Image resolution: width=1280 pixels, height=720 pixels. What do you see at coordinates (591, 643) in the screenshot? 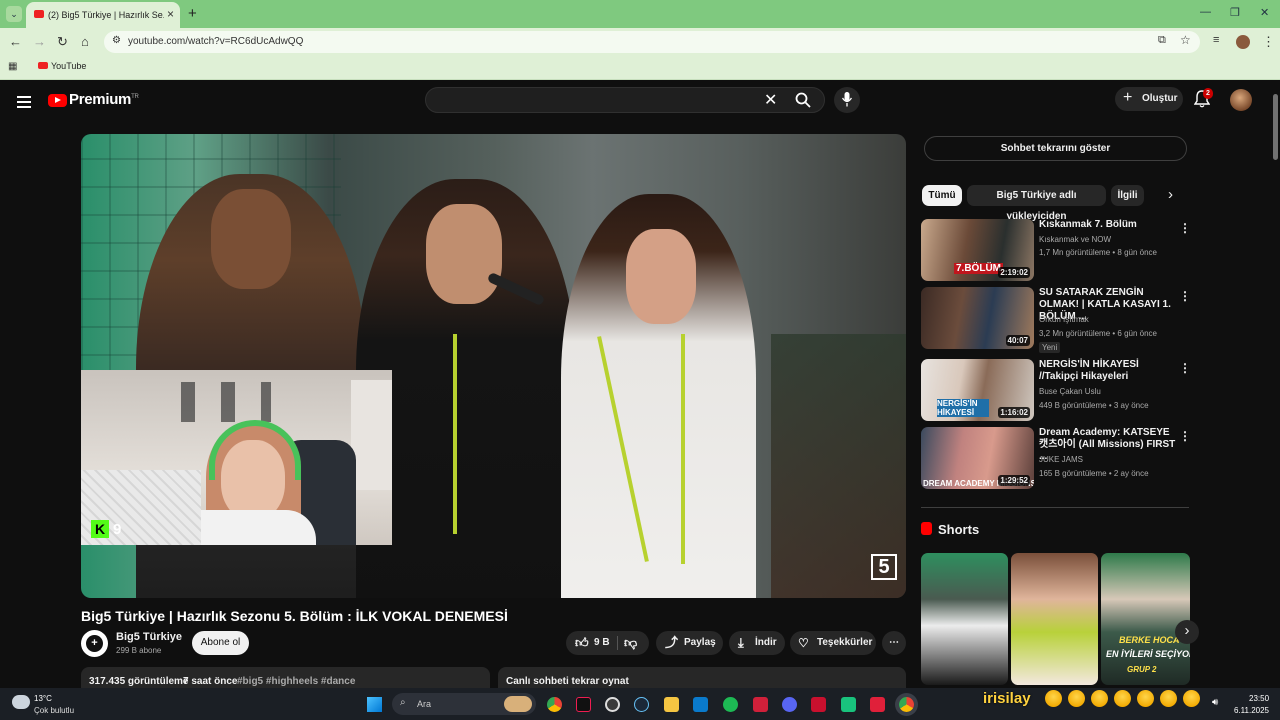
I see `like-button: 👍︎ 9 B` at bounding box center [591, 643].